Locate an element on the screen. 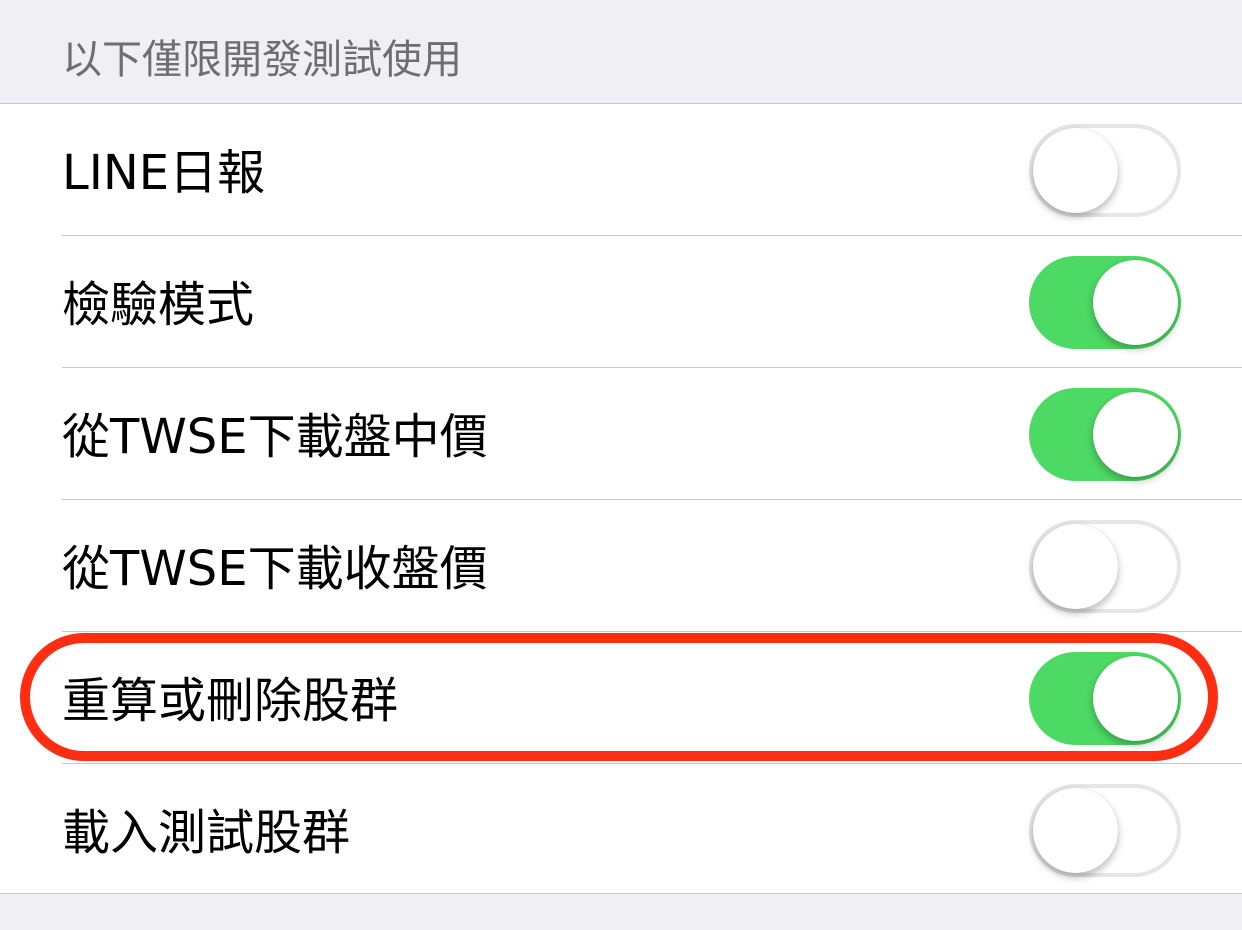 Image resolution: width=1242 pixels, height=930 pixels. setting-row-line-daily-report: LINE日報 is located at coordinates (621, 170).